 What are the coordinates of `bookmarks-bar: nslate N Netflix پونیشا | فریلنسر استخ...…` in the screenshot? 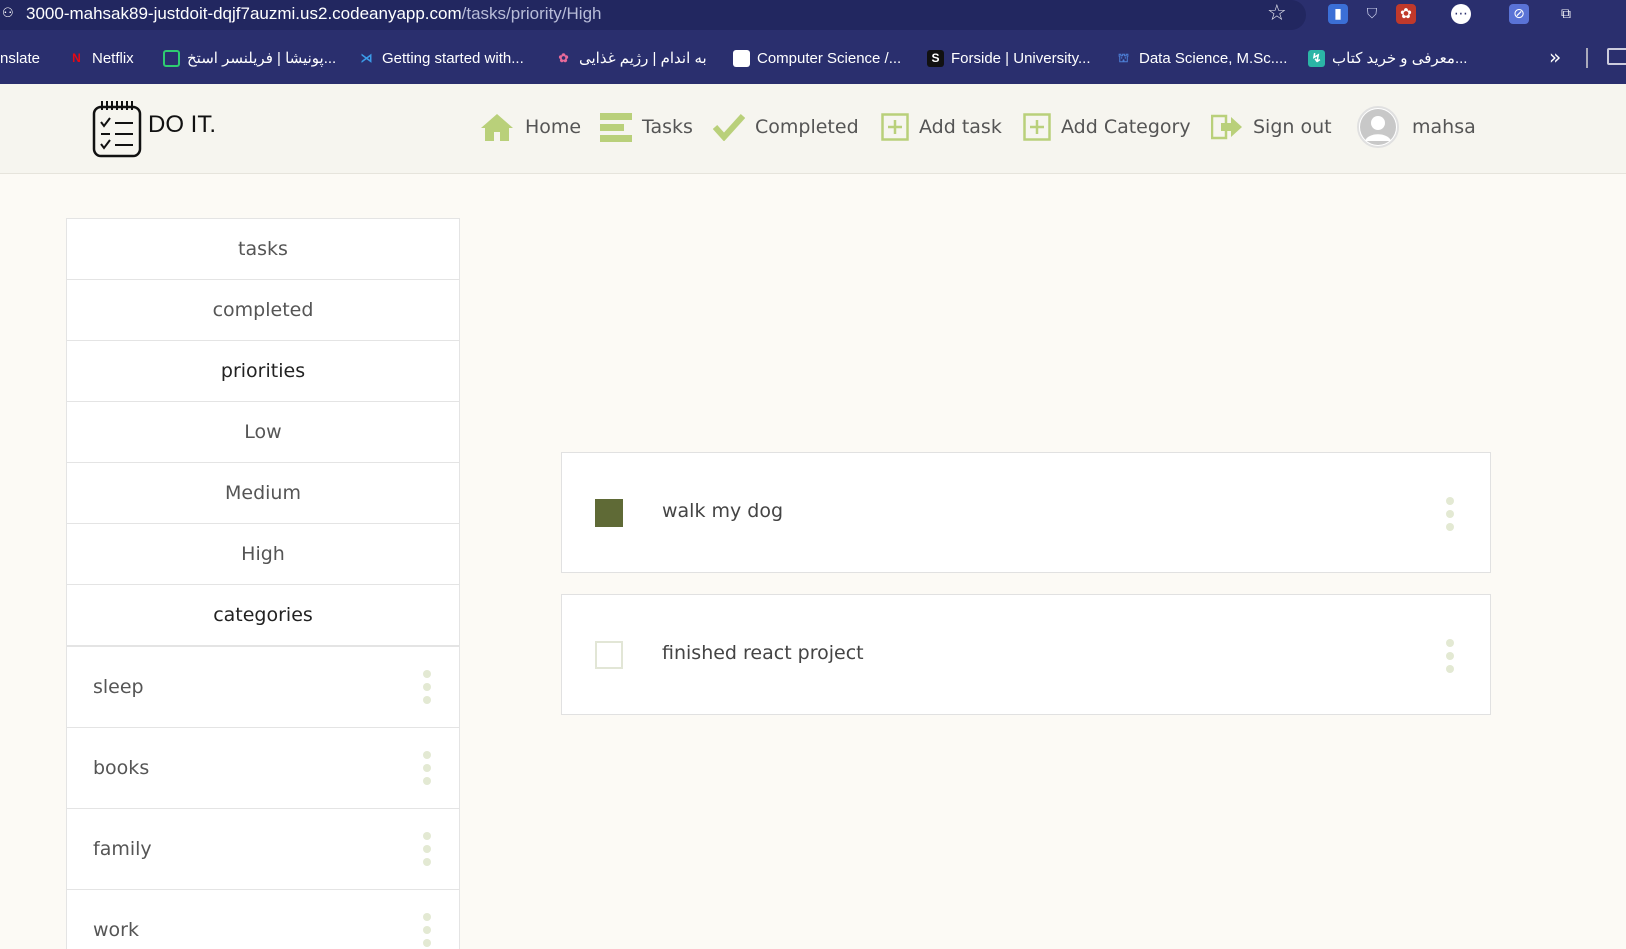 It's located at (813, 57).